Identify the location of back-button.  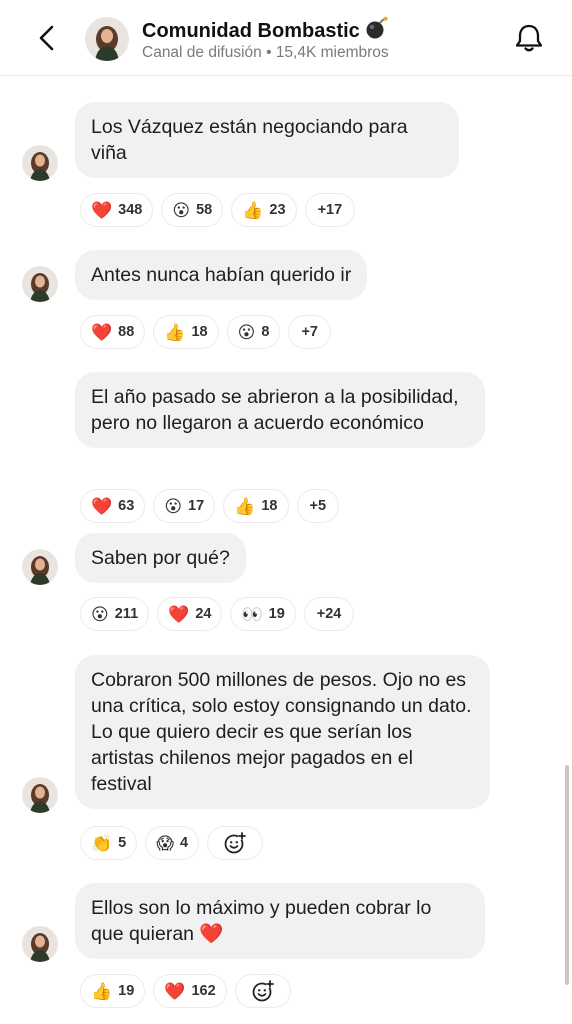
(48, 38).